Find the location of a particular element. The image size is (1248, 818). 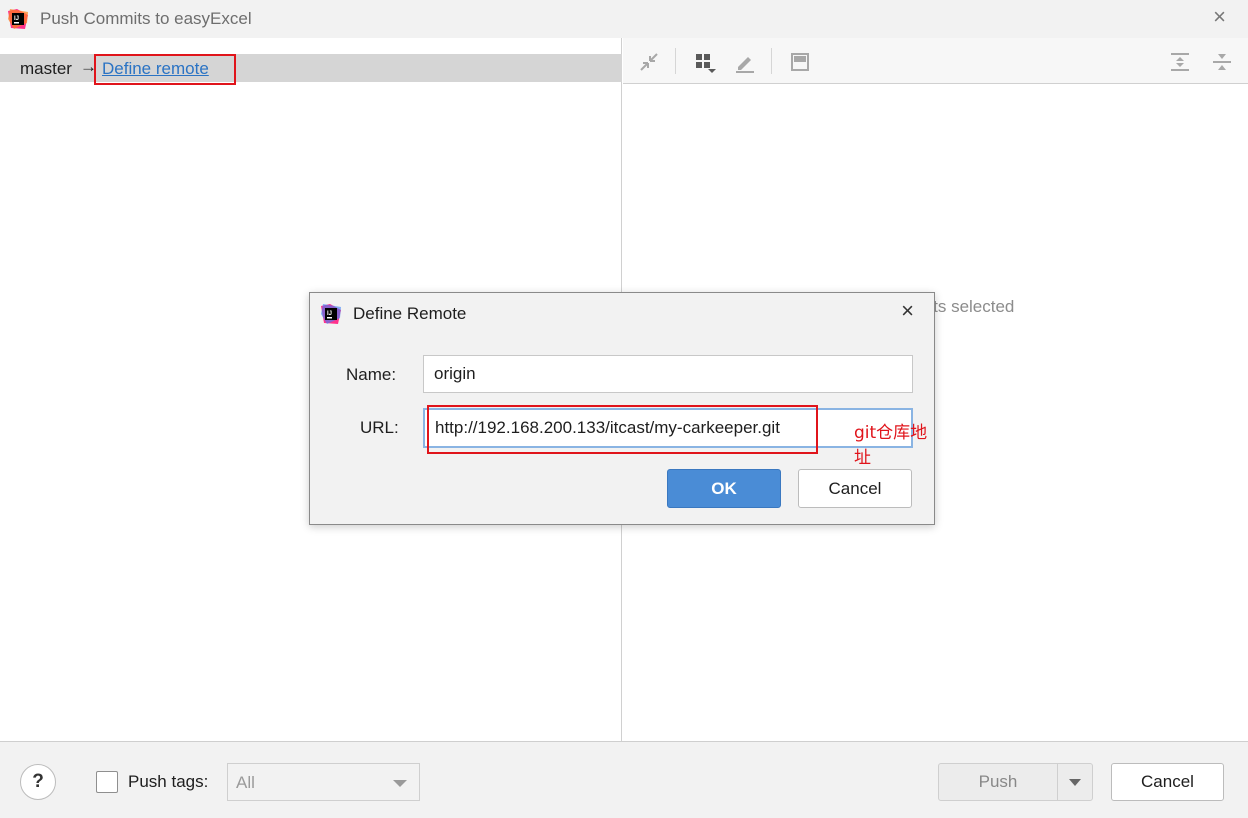

window-title: Push Commits to easyExcel is located at coordinates (146, 18).